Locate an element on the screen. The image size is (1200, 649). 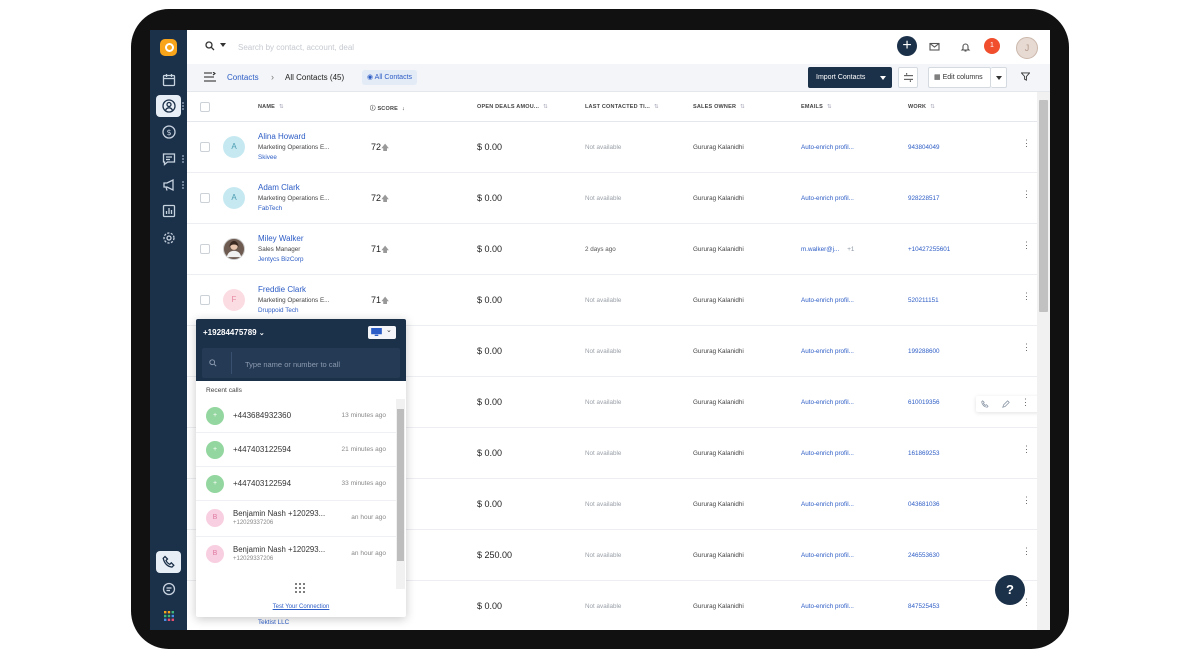
work-phone-link: 520211151 is located at coordinates (923, 300).